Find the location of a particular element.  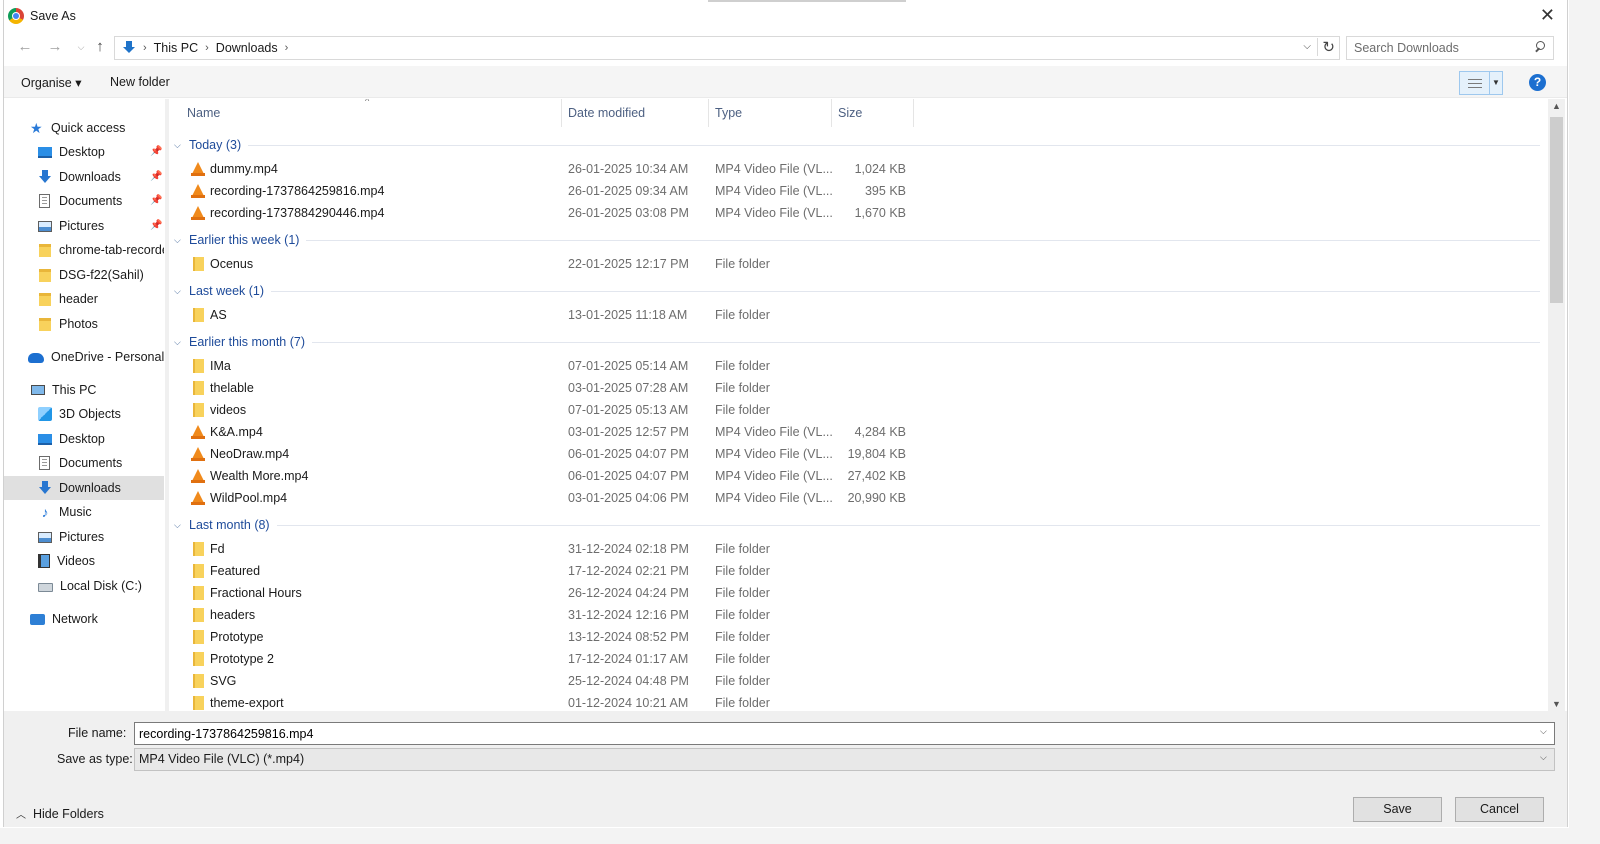

folder-row: IMa 07-01-2025 05:14 AM File folder is located at coordinates (539, 366).